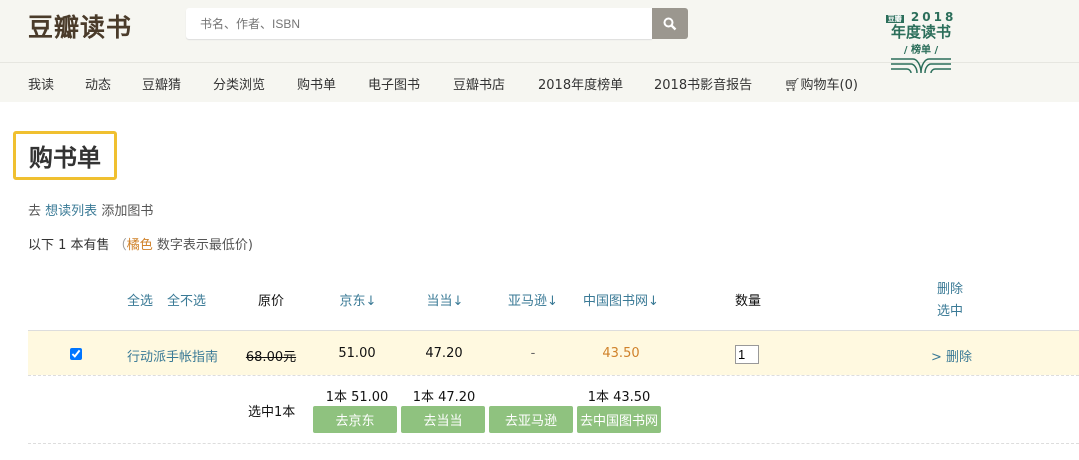 The image size is (1079, 460). What do you see at coordinates (172, 355) in the screenshot?
I see `book-title-link: 行动派手帐指南` at bounding box center [172, 355].